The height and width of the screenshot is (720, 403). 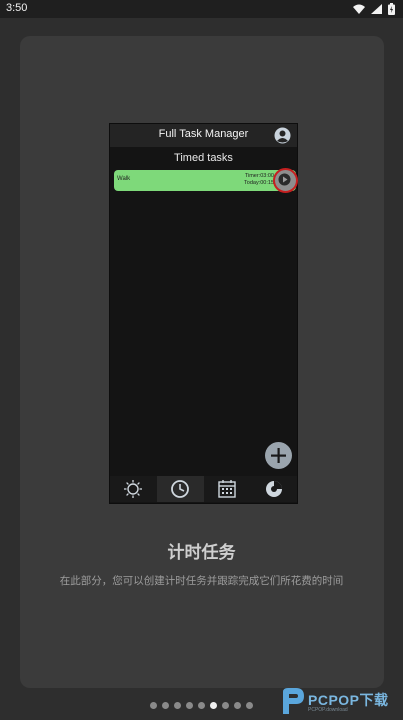 What do you see at coordinates (359, 9) in the screenshot?
I see `wifi-icon` at bounding box center [359, 9].